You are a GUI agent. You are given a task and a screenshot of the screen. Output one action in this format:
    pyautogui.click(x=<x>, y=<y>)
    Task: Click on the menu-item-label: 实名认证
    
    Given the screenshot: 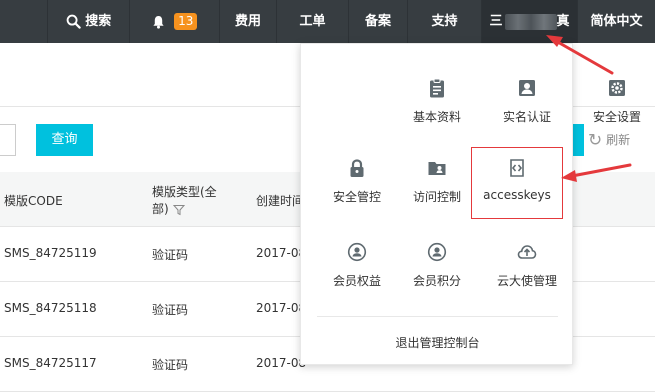 What is the action you would take?
    pyautogui.click(x=526, y=117)
    